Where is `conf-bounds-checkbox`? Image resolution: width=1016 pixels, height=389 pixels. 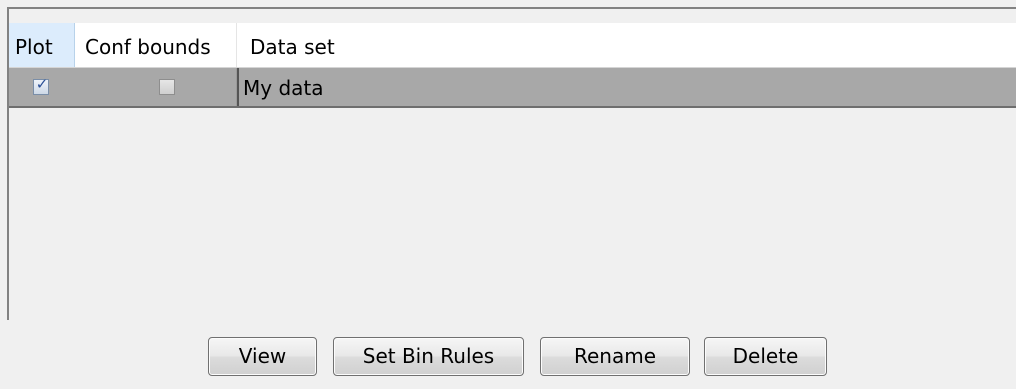 conf-bounds-checkbox is located at coordinates (167, 87).